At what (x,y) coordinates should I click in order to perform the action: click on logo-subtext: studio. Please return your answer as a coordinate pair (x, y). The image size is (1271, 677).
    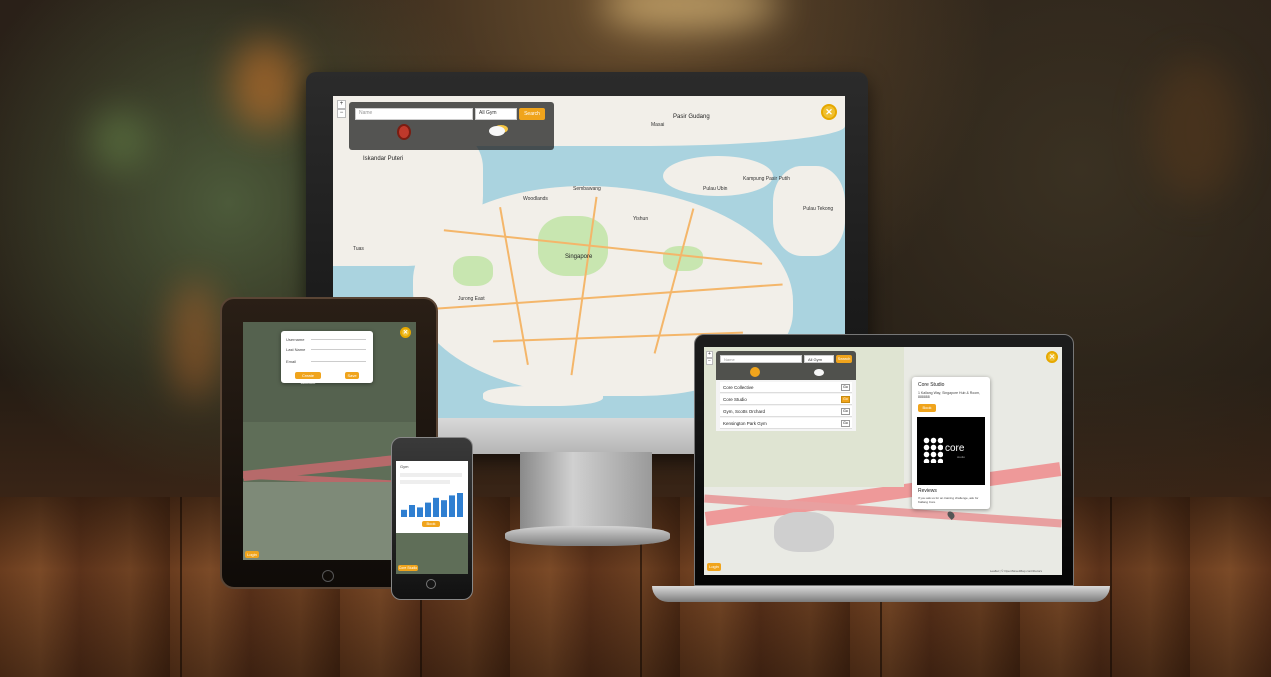
    Looking at the image, I should click on (961, 457).